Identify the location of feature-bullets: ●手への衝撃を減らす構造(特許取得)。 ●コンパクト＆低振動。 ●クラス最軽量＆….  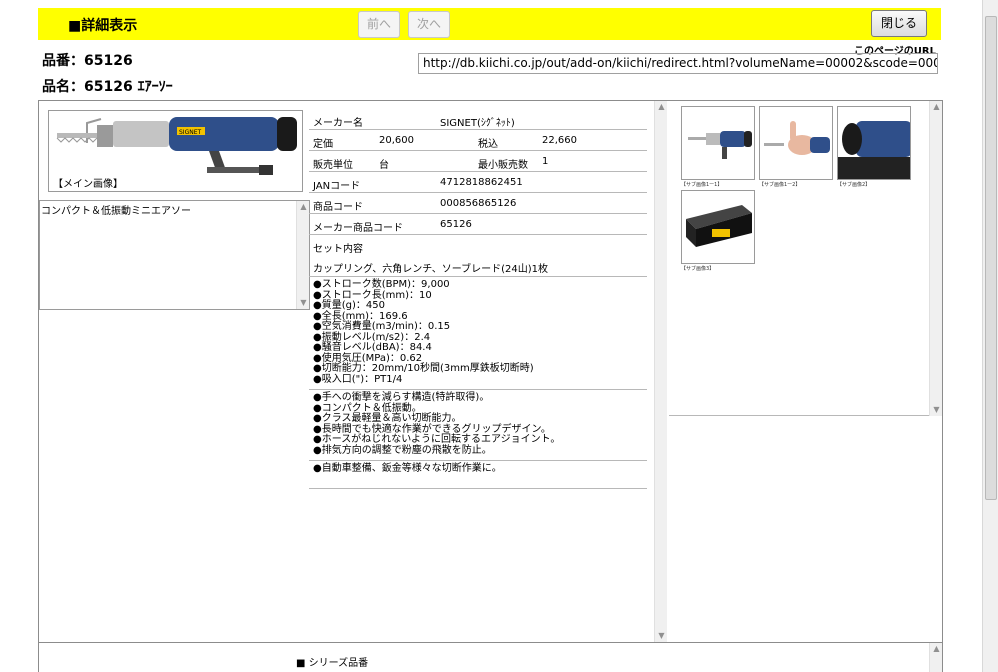
(478, 425).